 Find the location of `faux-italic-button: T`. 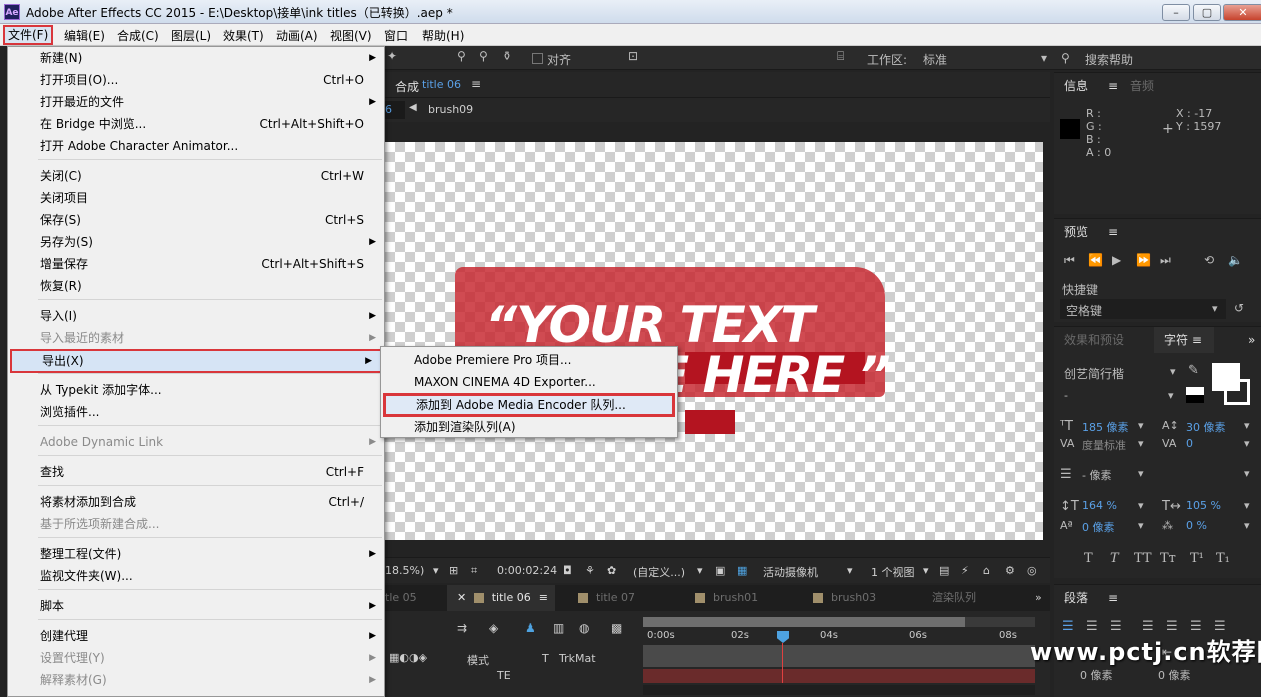

faux-italic-button: T is located at coordinates (1114, 558).